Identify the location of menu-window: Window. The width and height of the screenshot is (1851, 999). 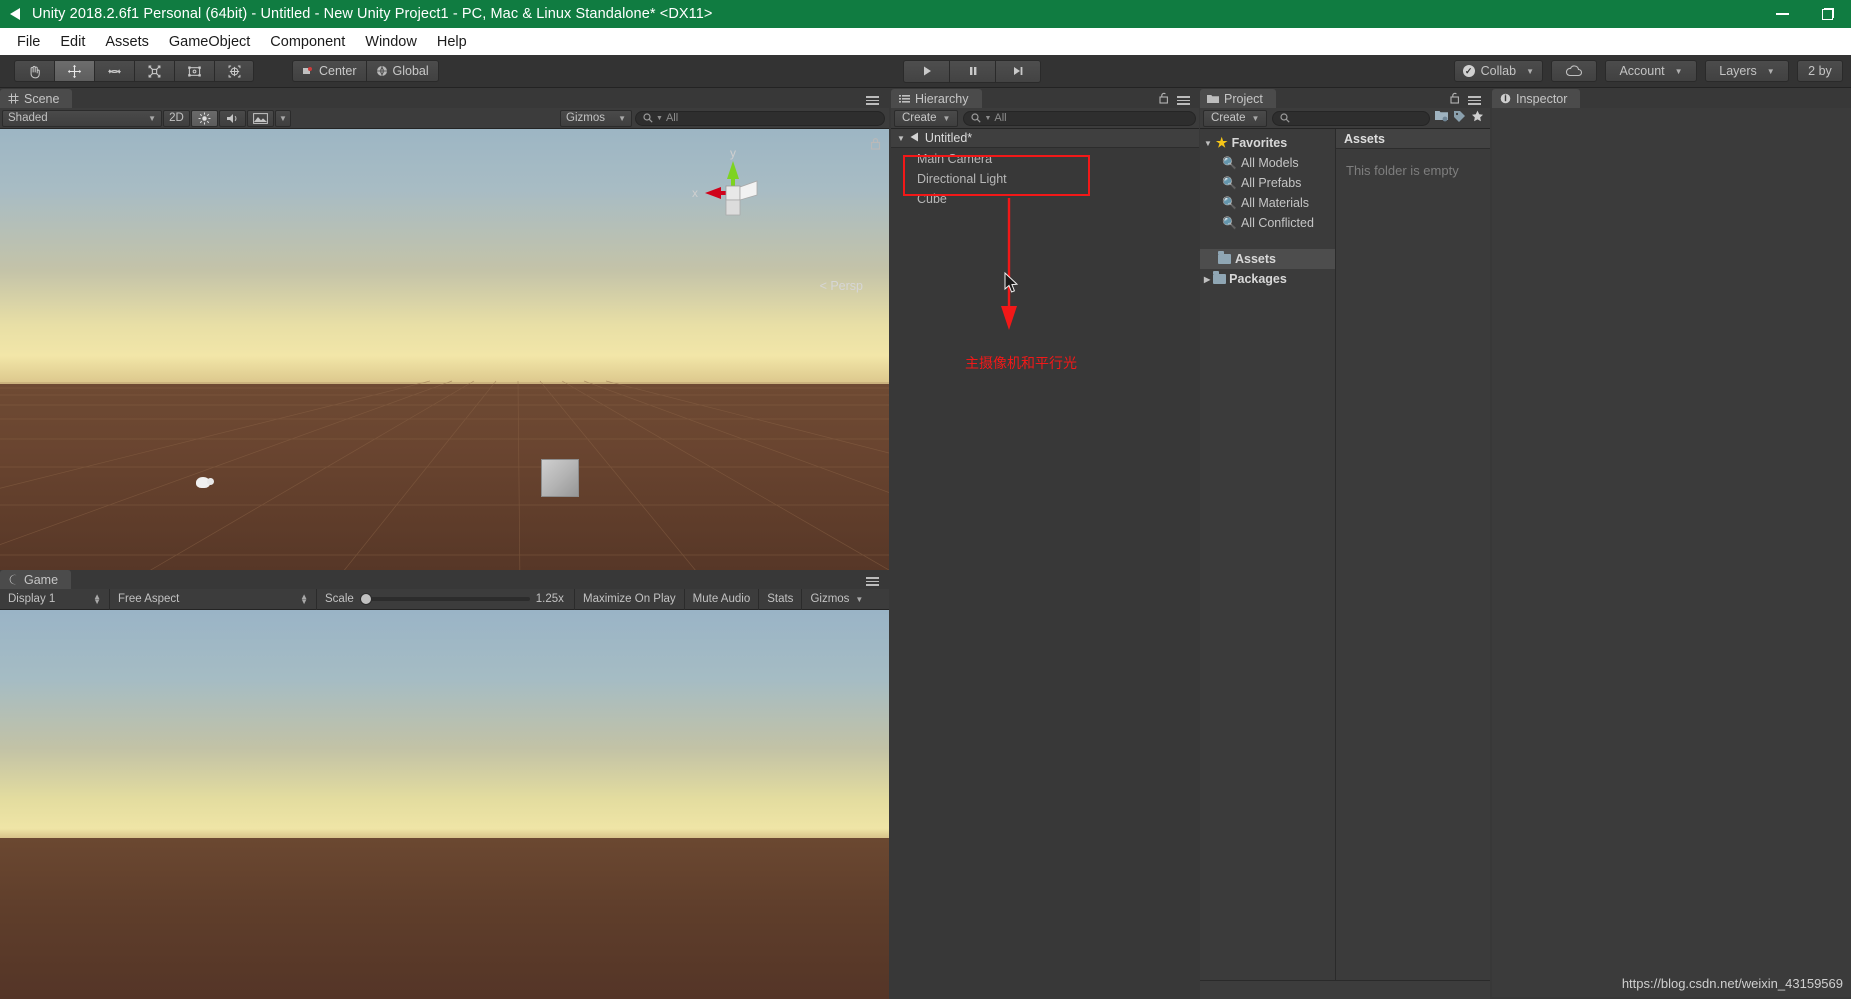
(391, 42).